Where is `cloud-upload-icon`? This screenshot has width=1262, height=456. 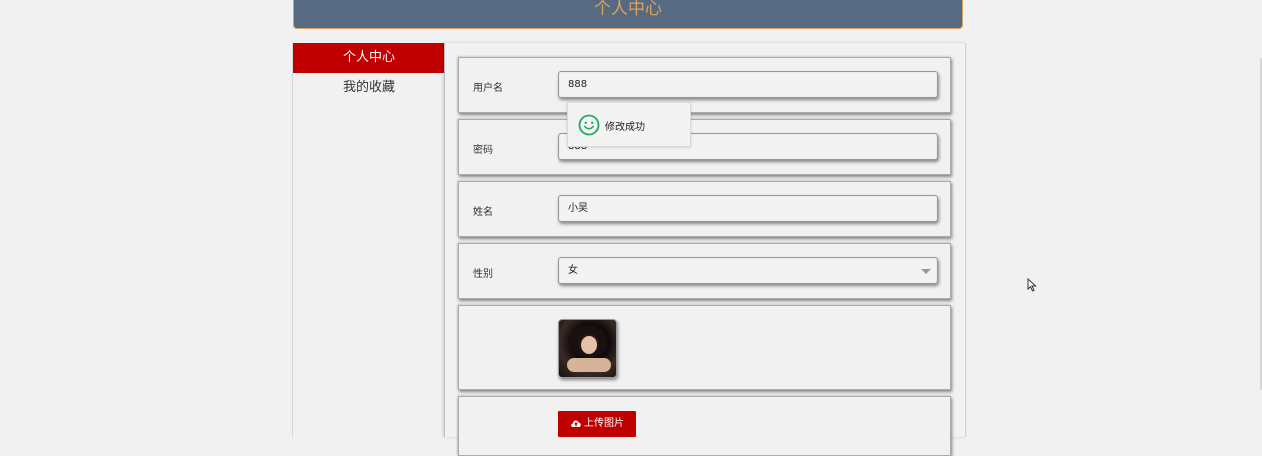 cloud-upload-icon is located at coordinates (576, 423).